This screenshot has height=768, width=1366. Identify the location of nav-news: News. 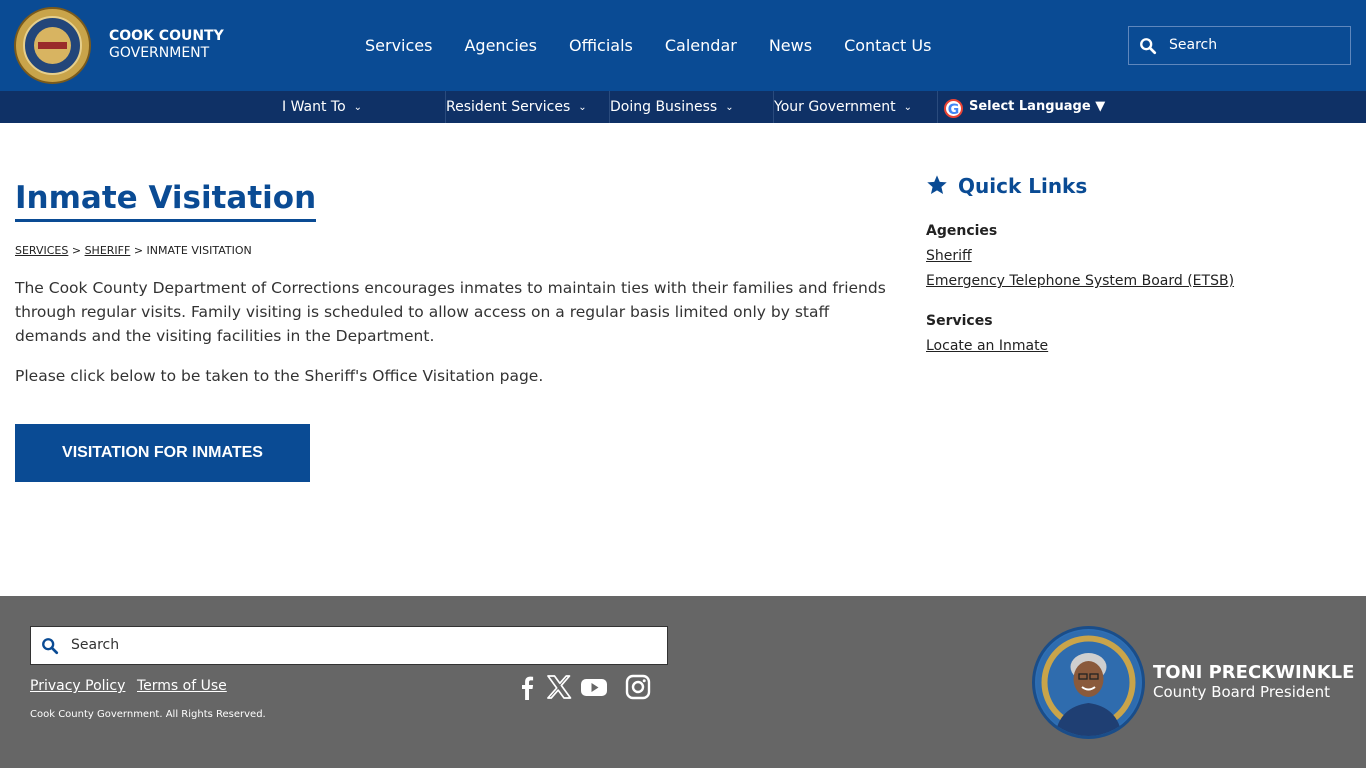
(790, 45).